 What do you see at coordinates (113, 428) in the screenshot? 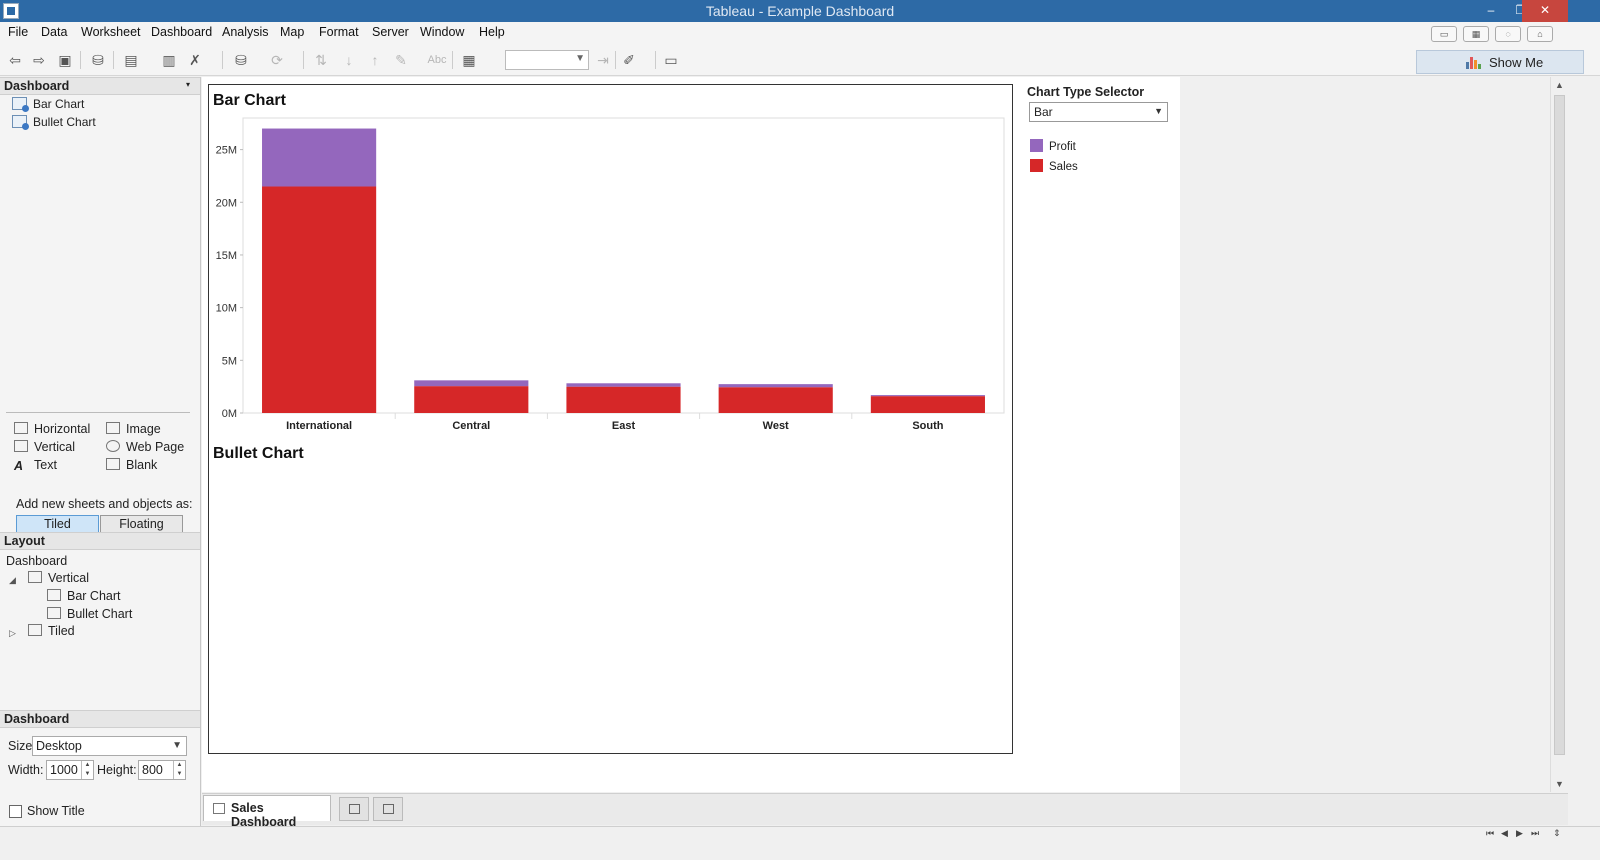
I see `image-icon` at bounding box center [113, 428].